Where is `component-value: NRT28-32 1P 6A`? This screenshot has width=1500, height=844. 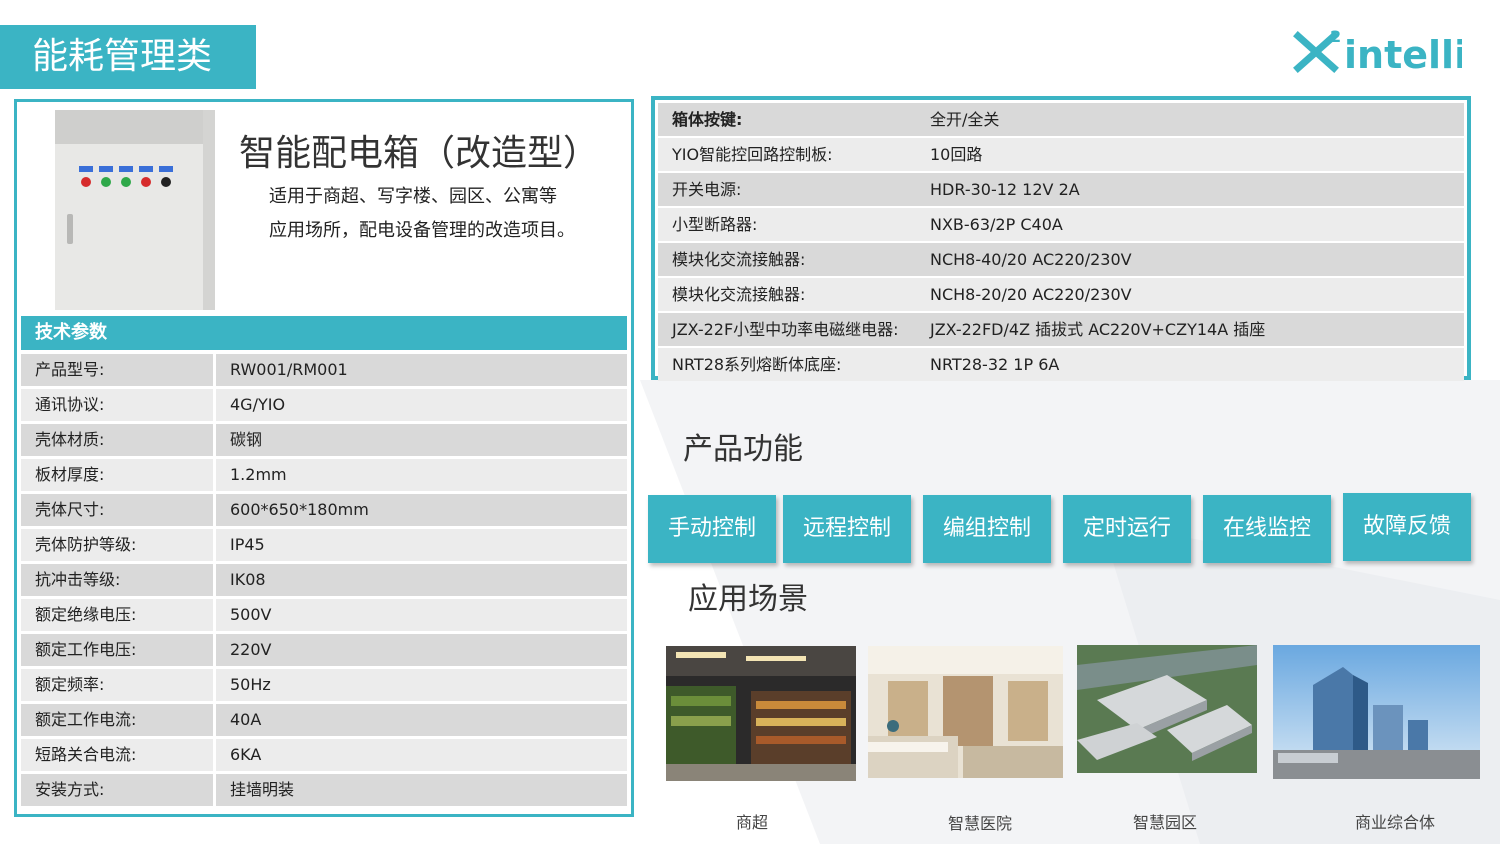
component-value: NRT28-32 1P 6A is located at coordinates (1190, 364).